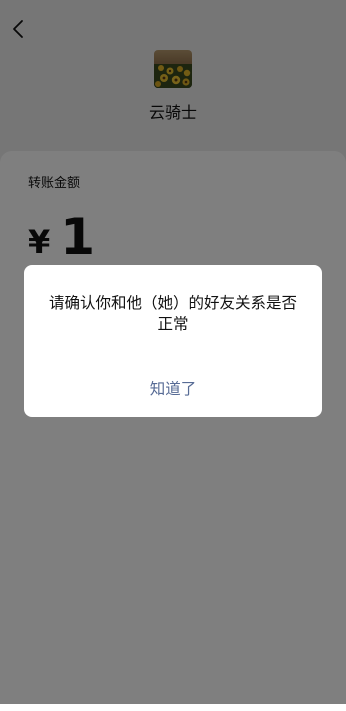 This screenshot has width=346, height=711. I want to click on dialog-message: 请确认你和他（她）的好友关系是否正常, so click(172, 313).